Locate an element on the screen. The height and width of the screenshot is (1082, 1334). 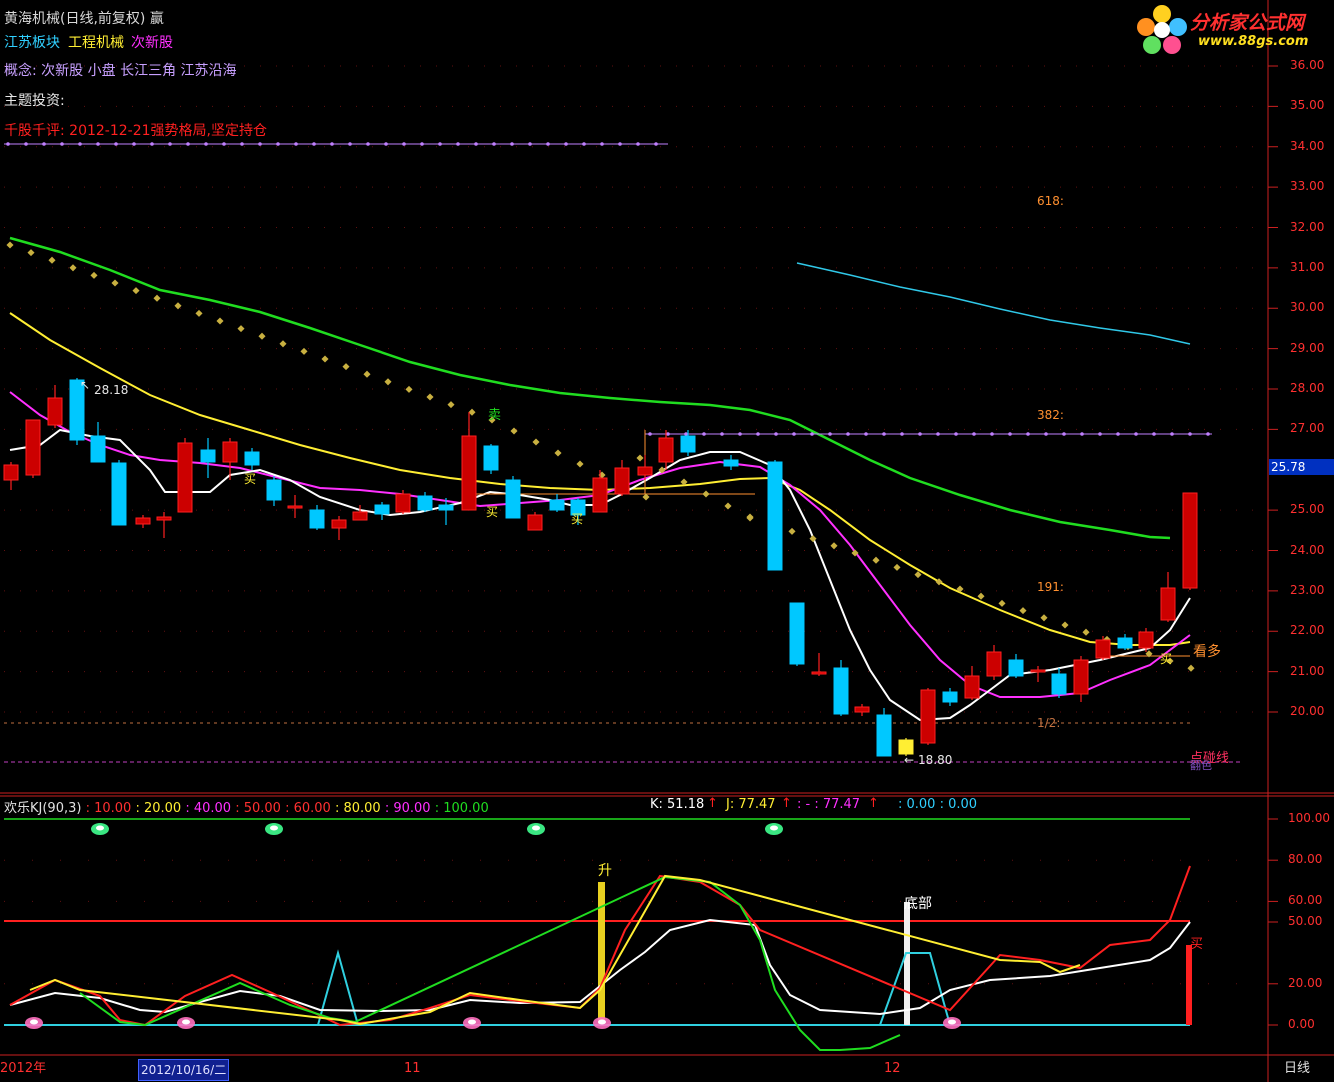
price-tick: 29.00 is located at coordinates (1307, 347).